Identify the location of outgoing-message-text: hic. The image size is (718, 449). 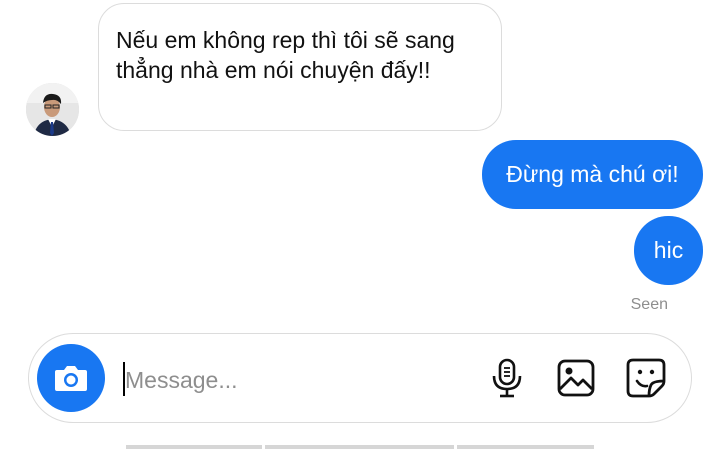
(668, 250).